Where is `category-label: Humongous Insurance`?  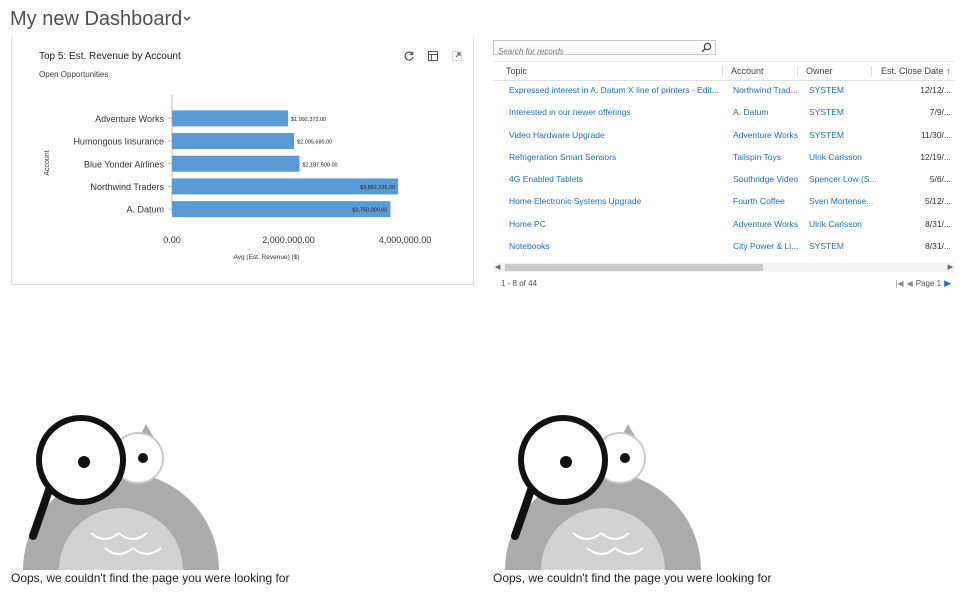
category-label: Humongous Insurance is located at coordinates (118, 142).